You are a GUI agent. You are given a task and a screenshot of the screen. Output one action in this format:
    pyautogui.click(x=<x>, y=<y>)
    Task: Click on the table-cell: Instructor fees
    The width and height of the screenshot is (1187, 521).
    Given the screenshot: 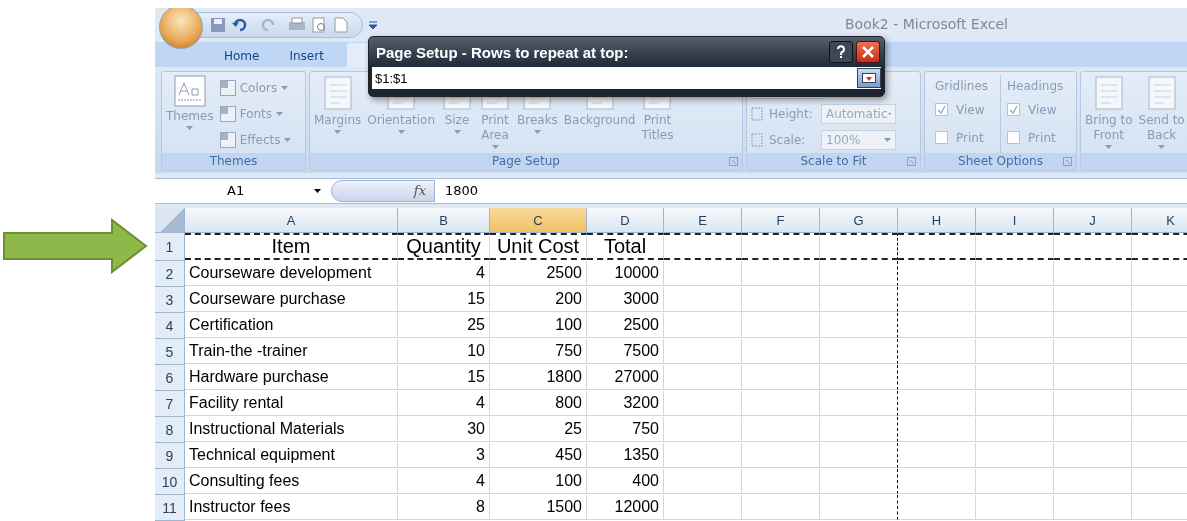 What is the action you would take?
    pyautogui.click(x=291, y=507)
    